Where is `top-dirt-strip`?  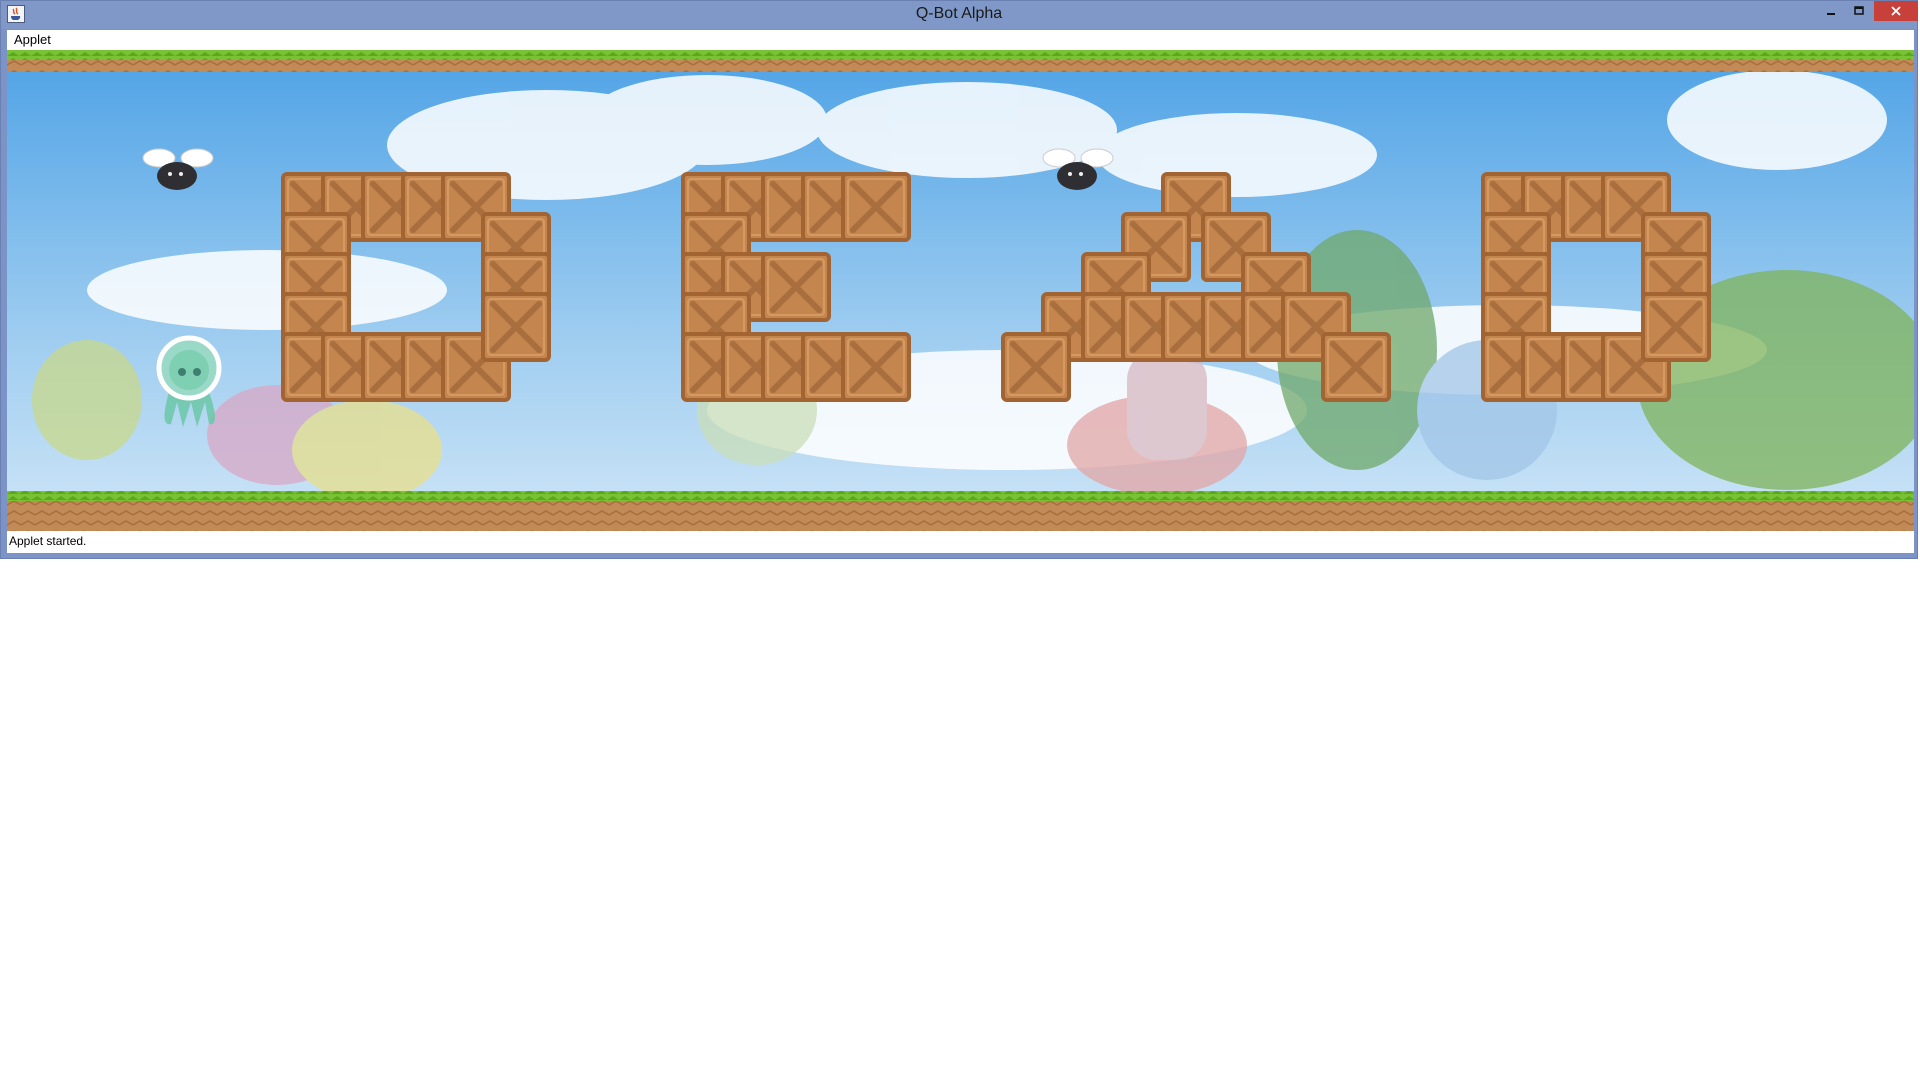 top-dirt-strip is located at coordinates (960, 66).